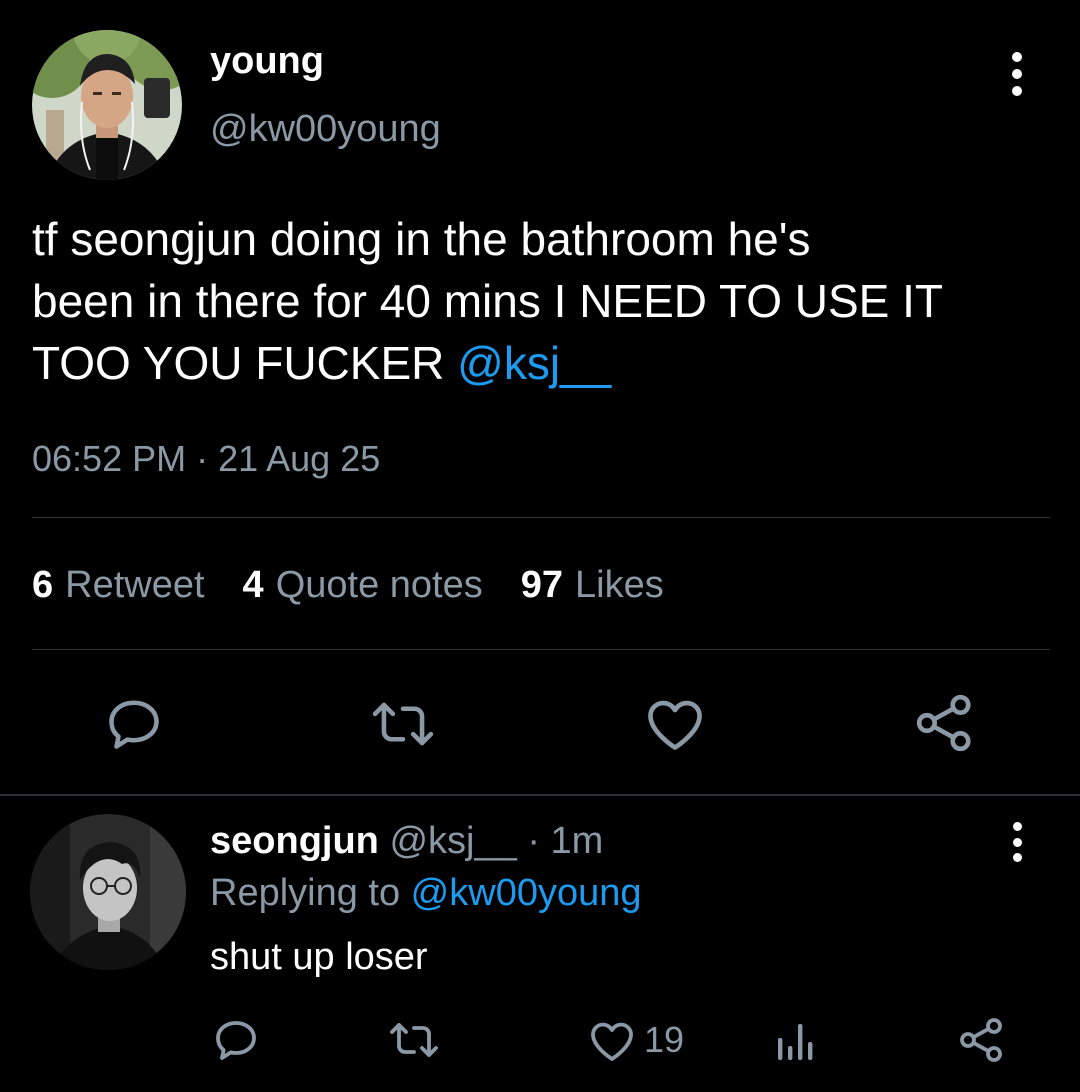  I want to click on like-button: 19, so click(636, 1040).